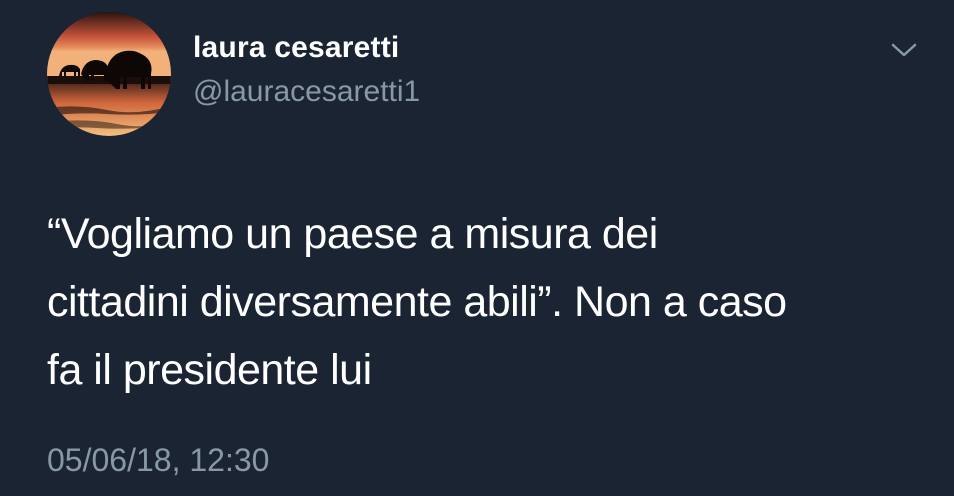  I want to click on chevron-down-icon, so click(904, 50).